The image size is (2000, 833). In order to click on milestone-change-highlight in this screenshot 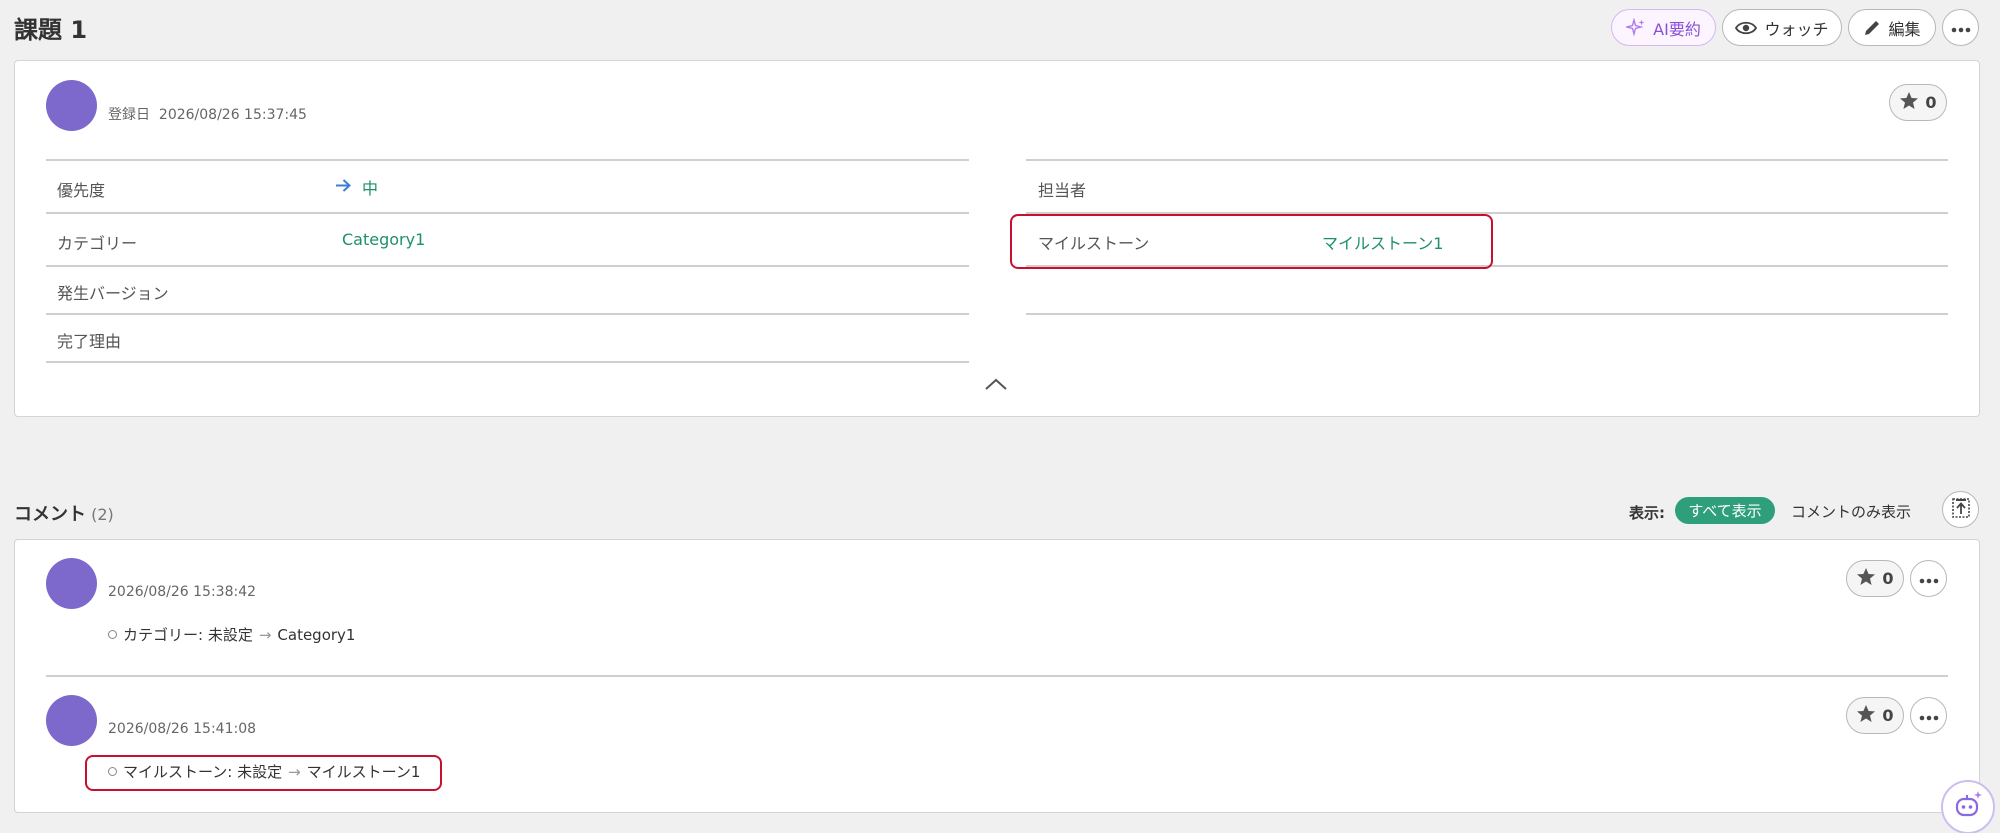, I will do `click(263, 773)`.